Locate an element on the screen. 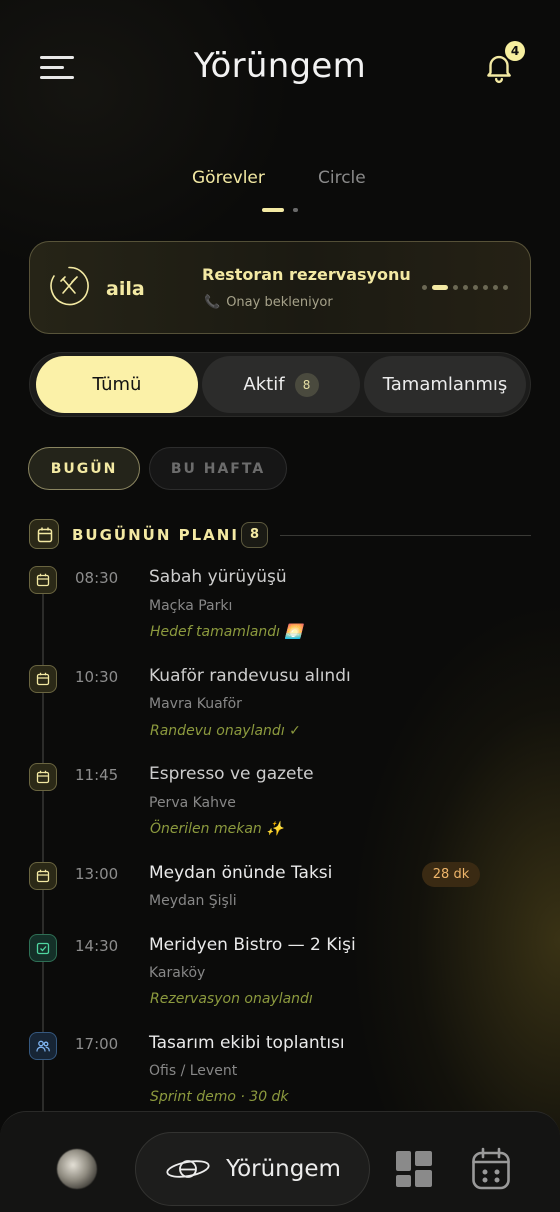 The width and height of the screenshot is (560, 1212). duration-badge: 28 dk is located at coordinates (451, 874).